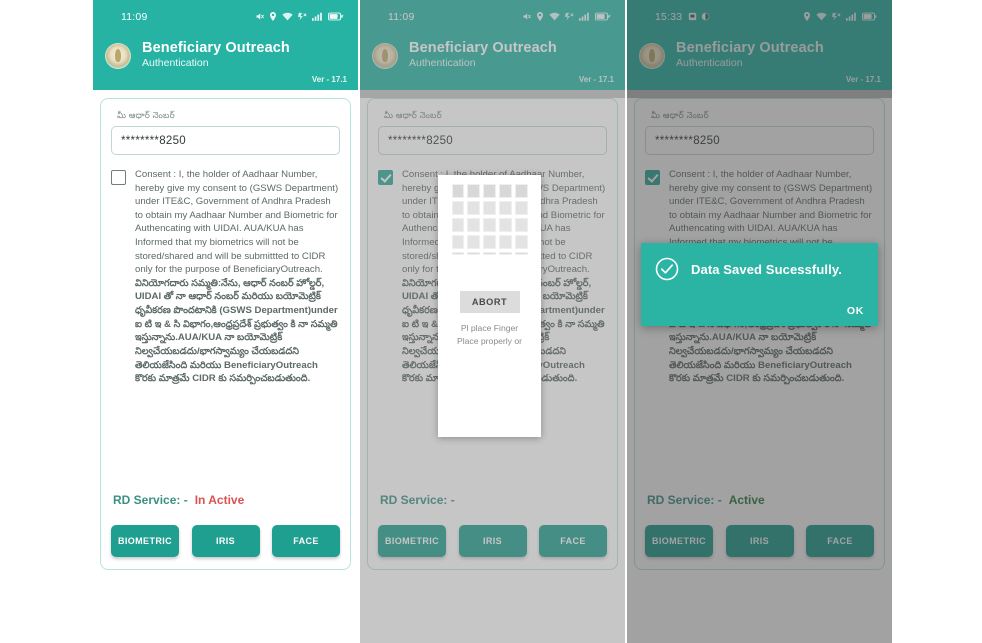  Describe the element at coordinates (596, 79) in the screenshot. I see `app-version-2: Ver - 17.1` at that location.